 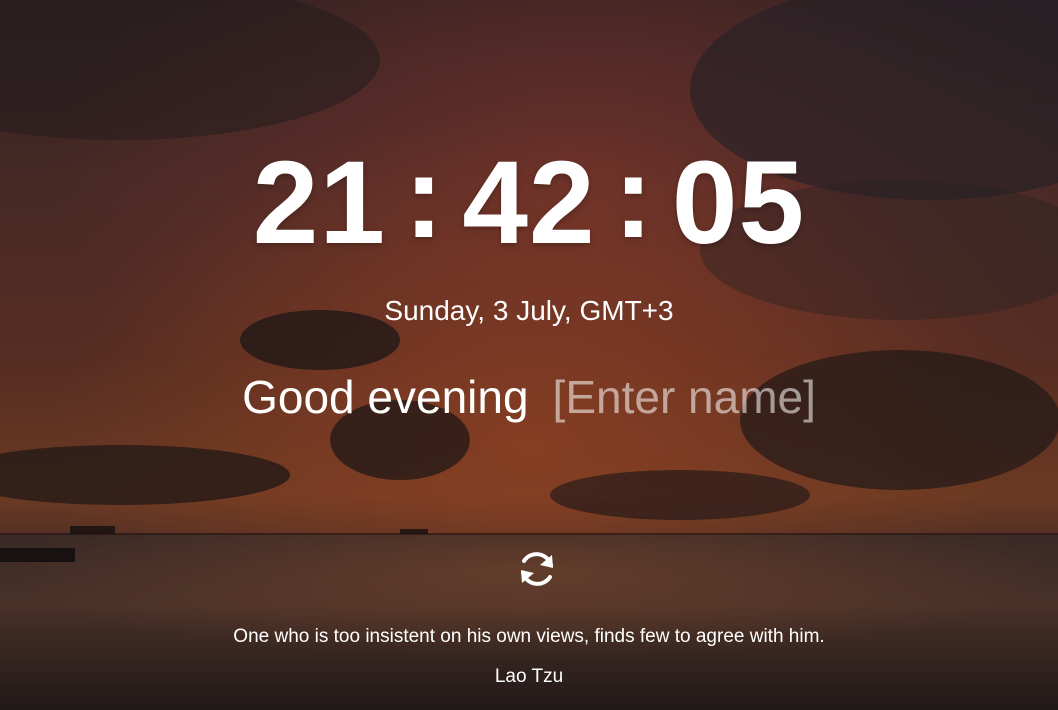 I want to click on clock-seconds: 05, so click(x=738, y=203).